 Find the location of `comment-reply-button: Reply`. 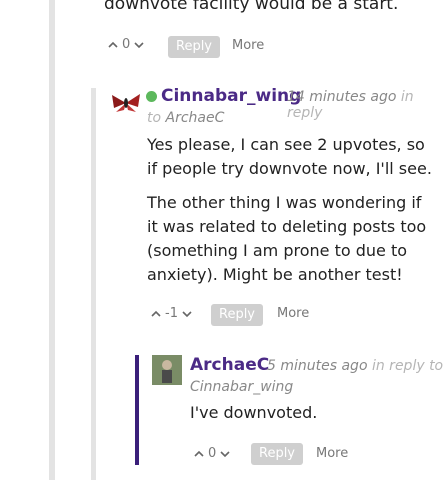

comment-reply-button: Reply is located at coordinates (237, 315).